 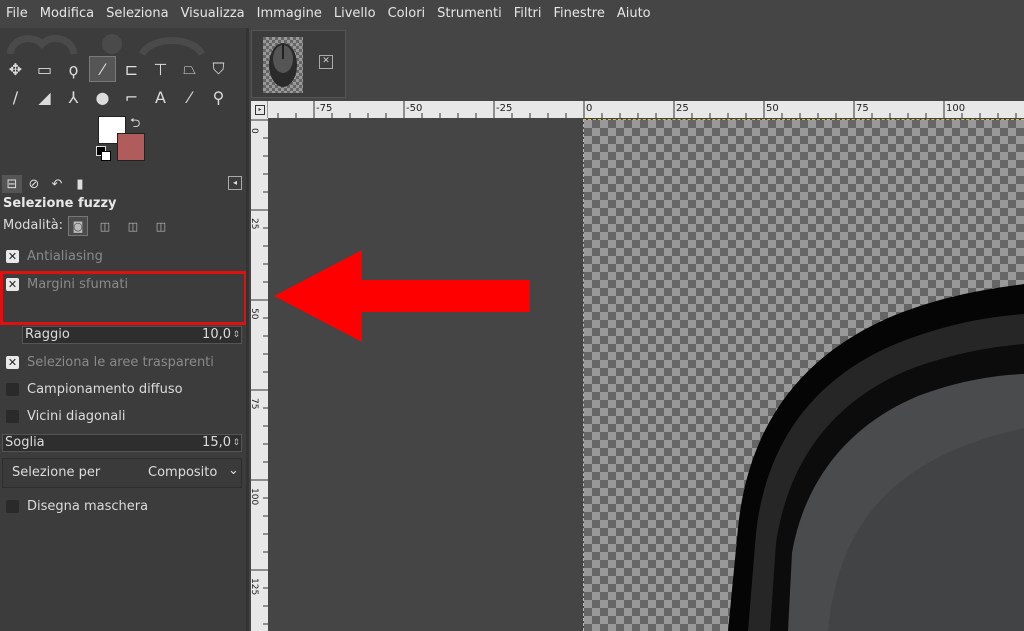 What do you see at coordinates (33, 225) in the screenshot?
I see `mode-label: Modalità:` at bounding box center [33, 225].